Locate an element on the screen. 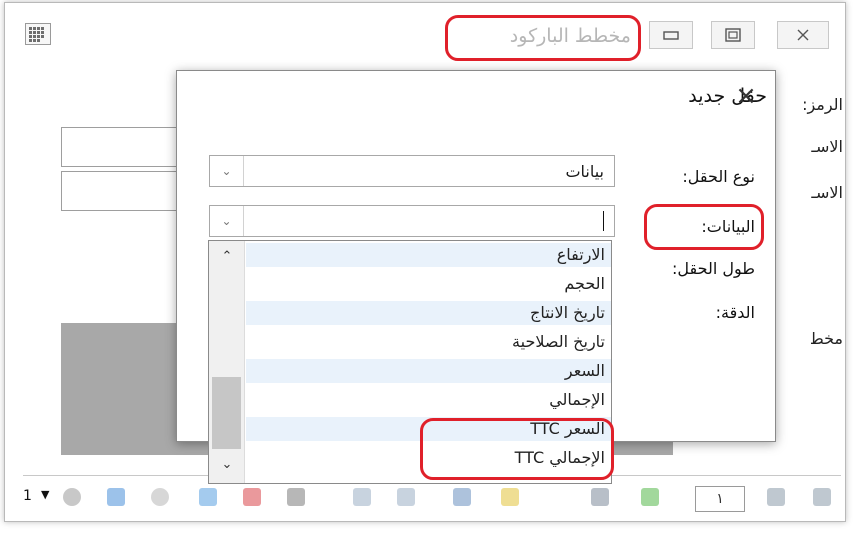  save-icon is located at coordinates (462, 497).